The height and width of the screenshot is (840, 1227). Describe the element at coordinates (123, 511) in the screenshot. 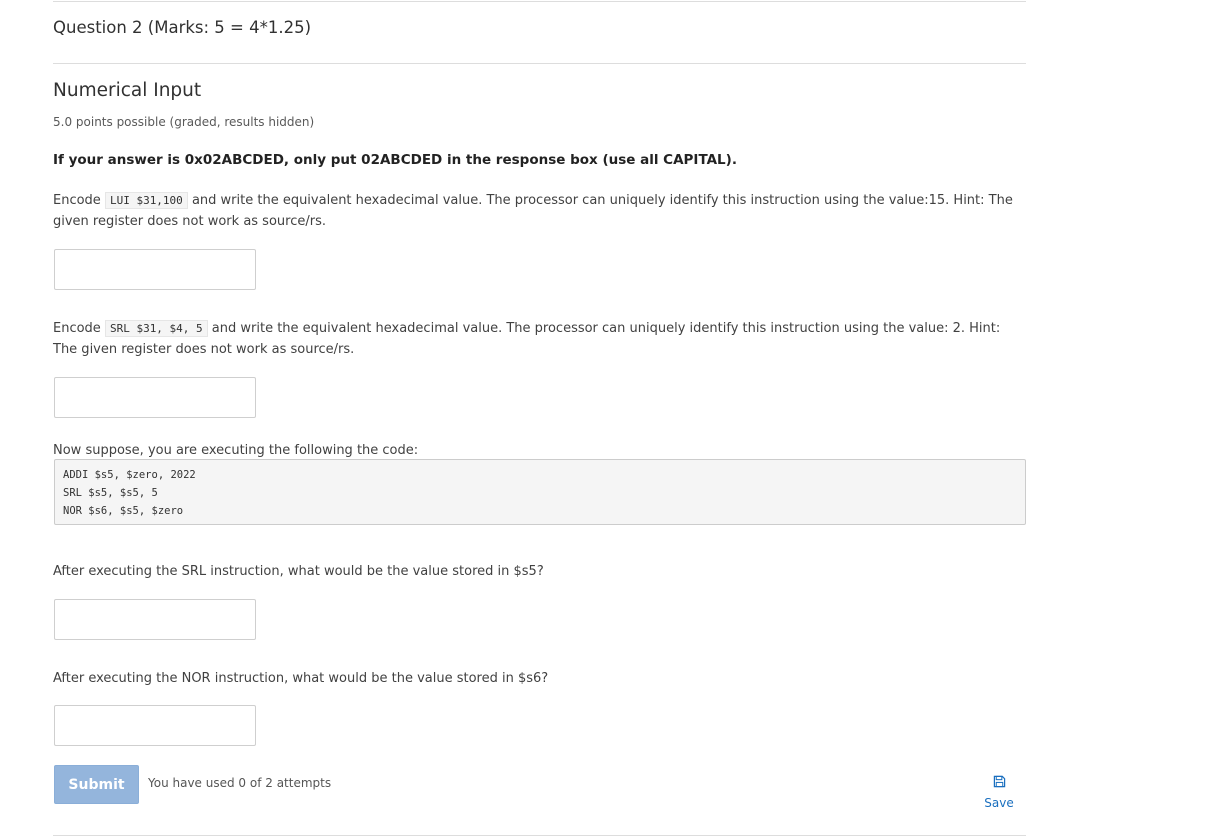

I see `code-line: NOR $s6, $s5, $zero` at that location.